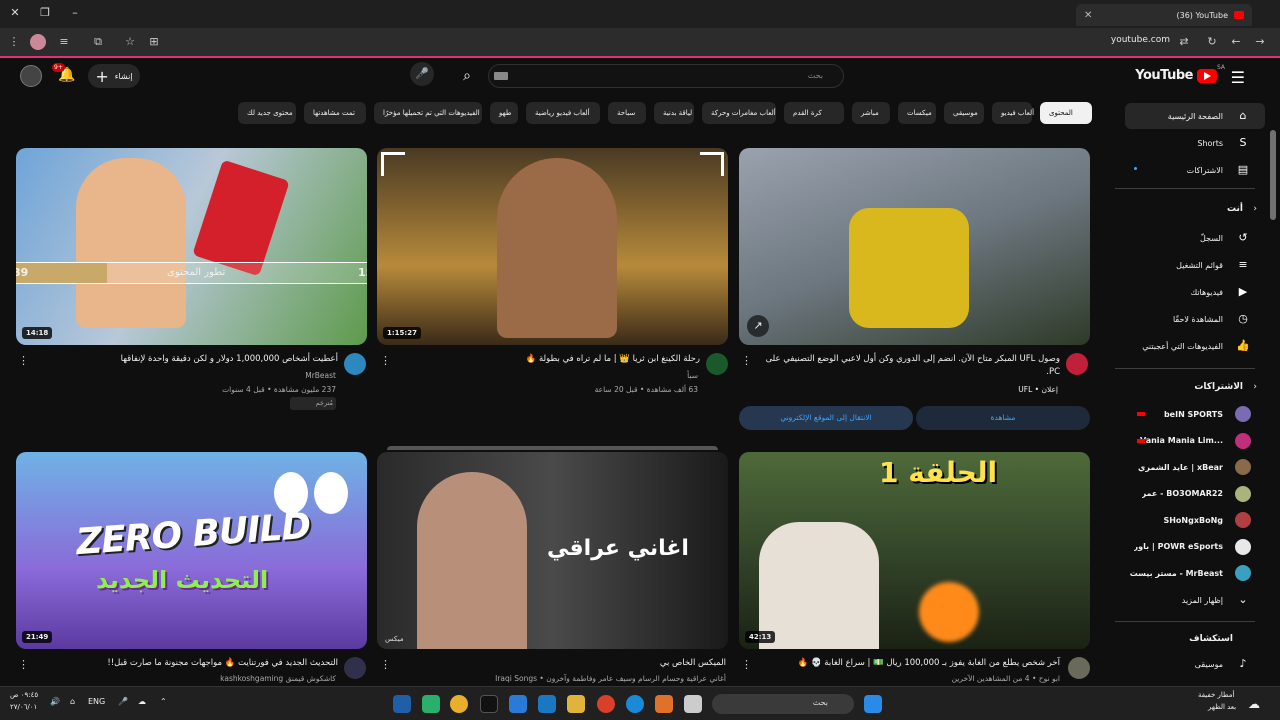 The image size is (1280, 720). Describe the element at coordinates (1003, 418) in the screenshot. I see `watch-button: مشاهدة` at that location.